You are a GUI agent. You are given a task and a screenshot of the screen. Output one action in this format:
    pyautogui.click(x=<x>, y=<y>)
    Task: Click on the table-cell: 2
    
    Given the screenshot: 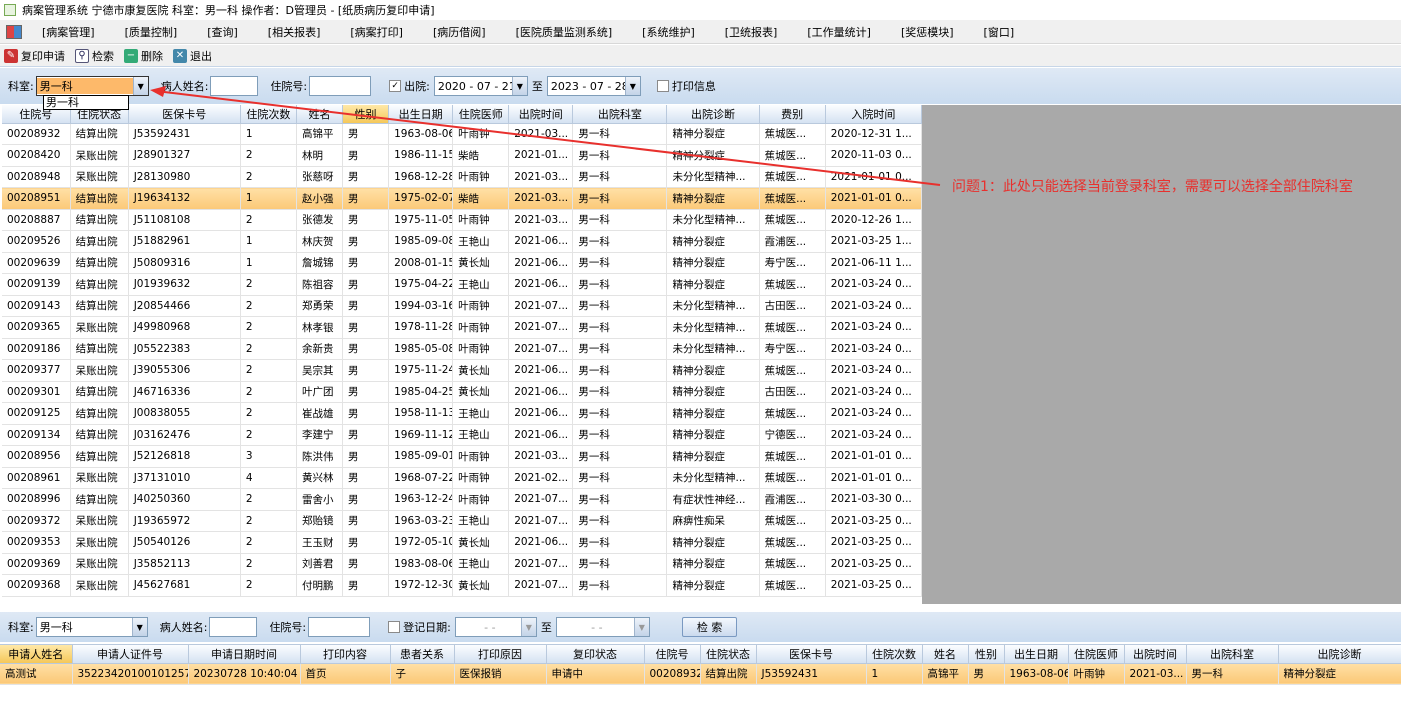 What is the action you would take?
    pyautogui.click(x=268, y=435)
    